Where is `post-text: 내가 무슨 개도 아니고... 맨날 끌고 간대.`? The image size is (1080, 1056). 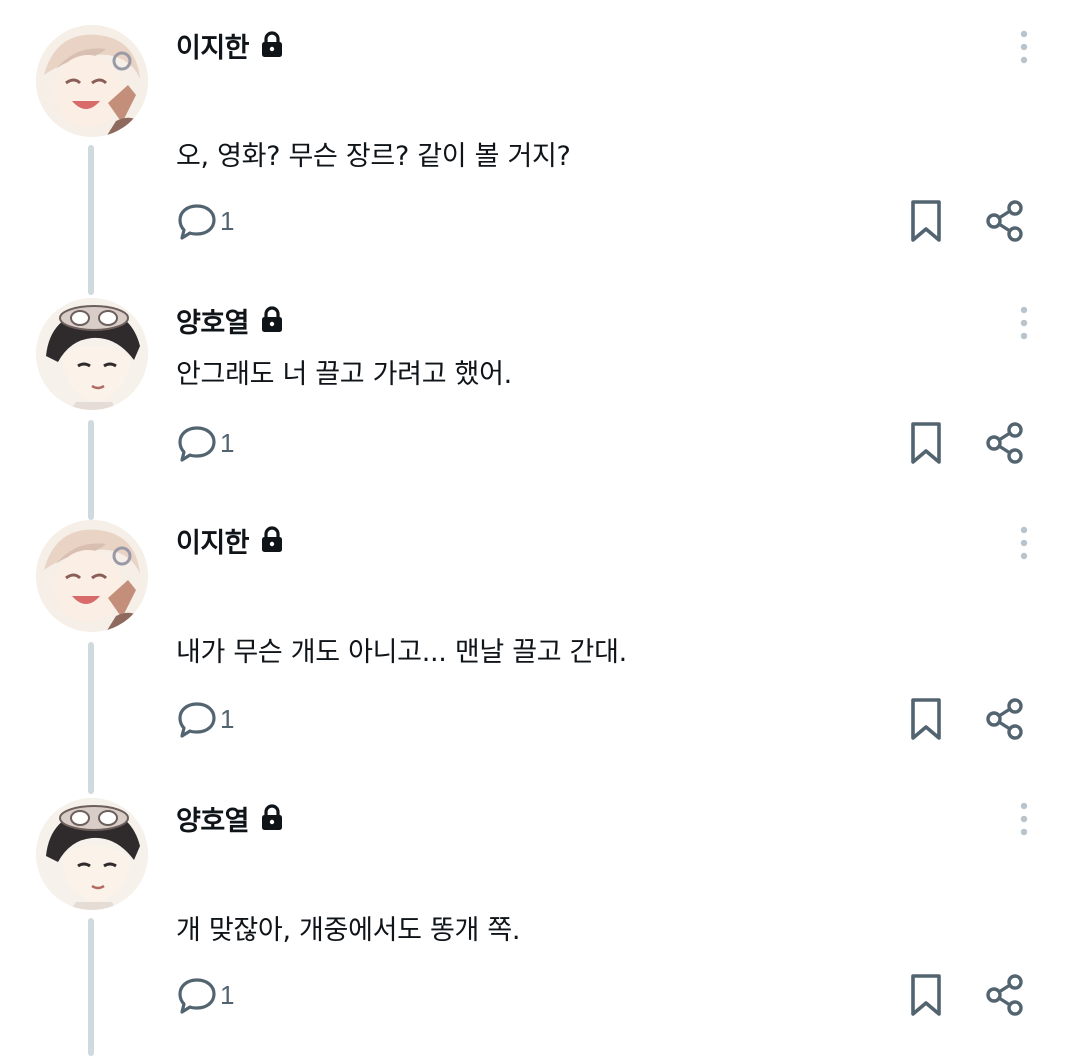
post-text: 내가 무슨 개도 아니고... 맨날 끌고 간대. is located at coordinates (401, 652).